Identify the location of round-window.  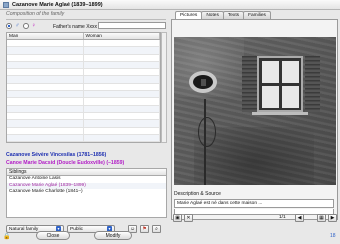
(203, 82).